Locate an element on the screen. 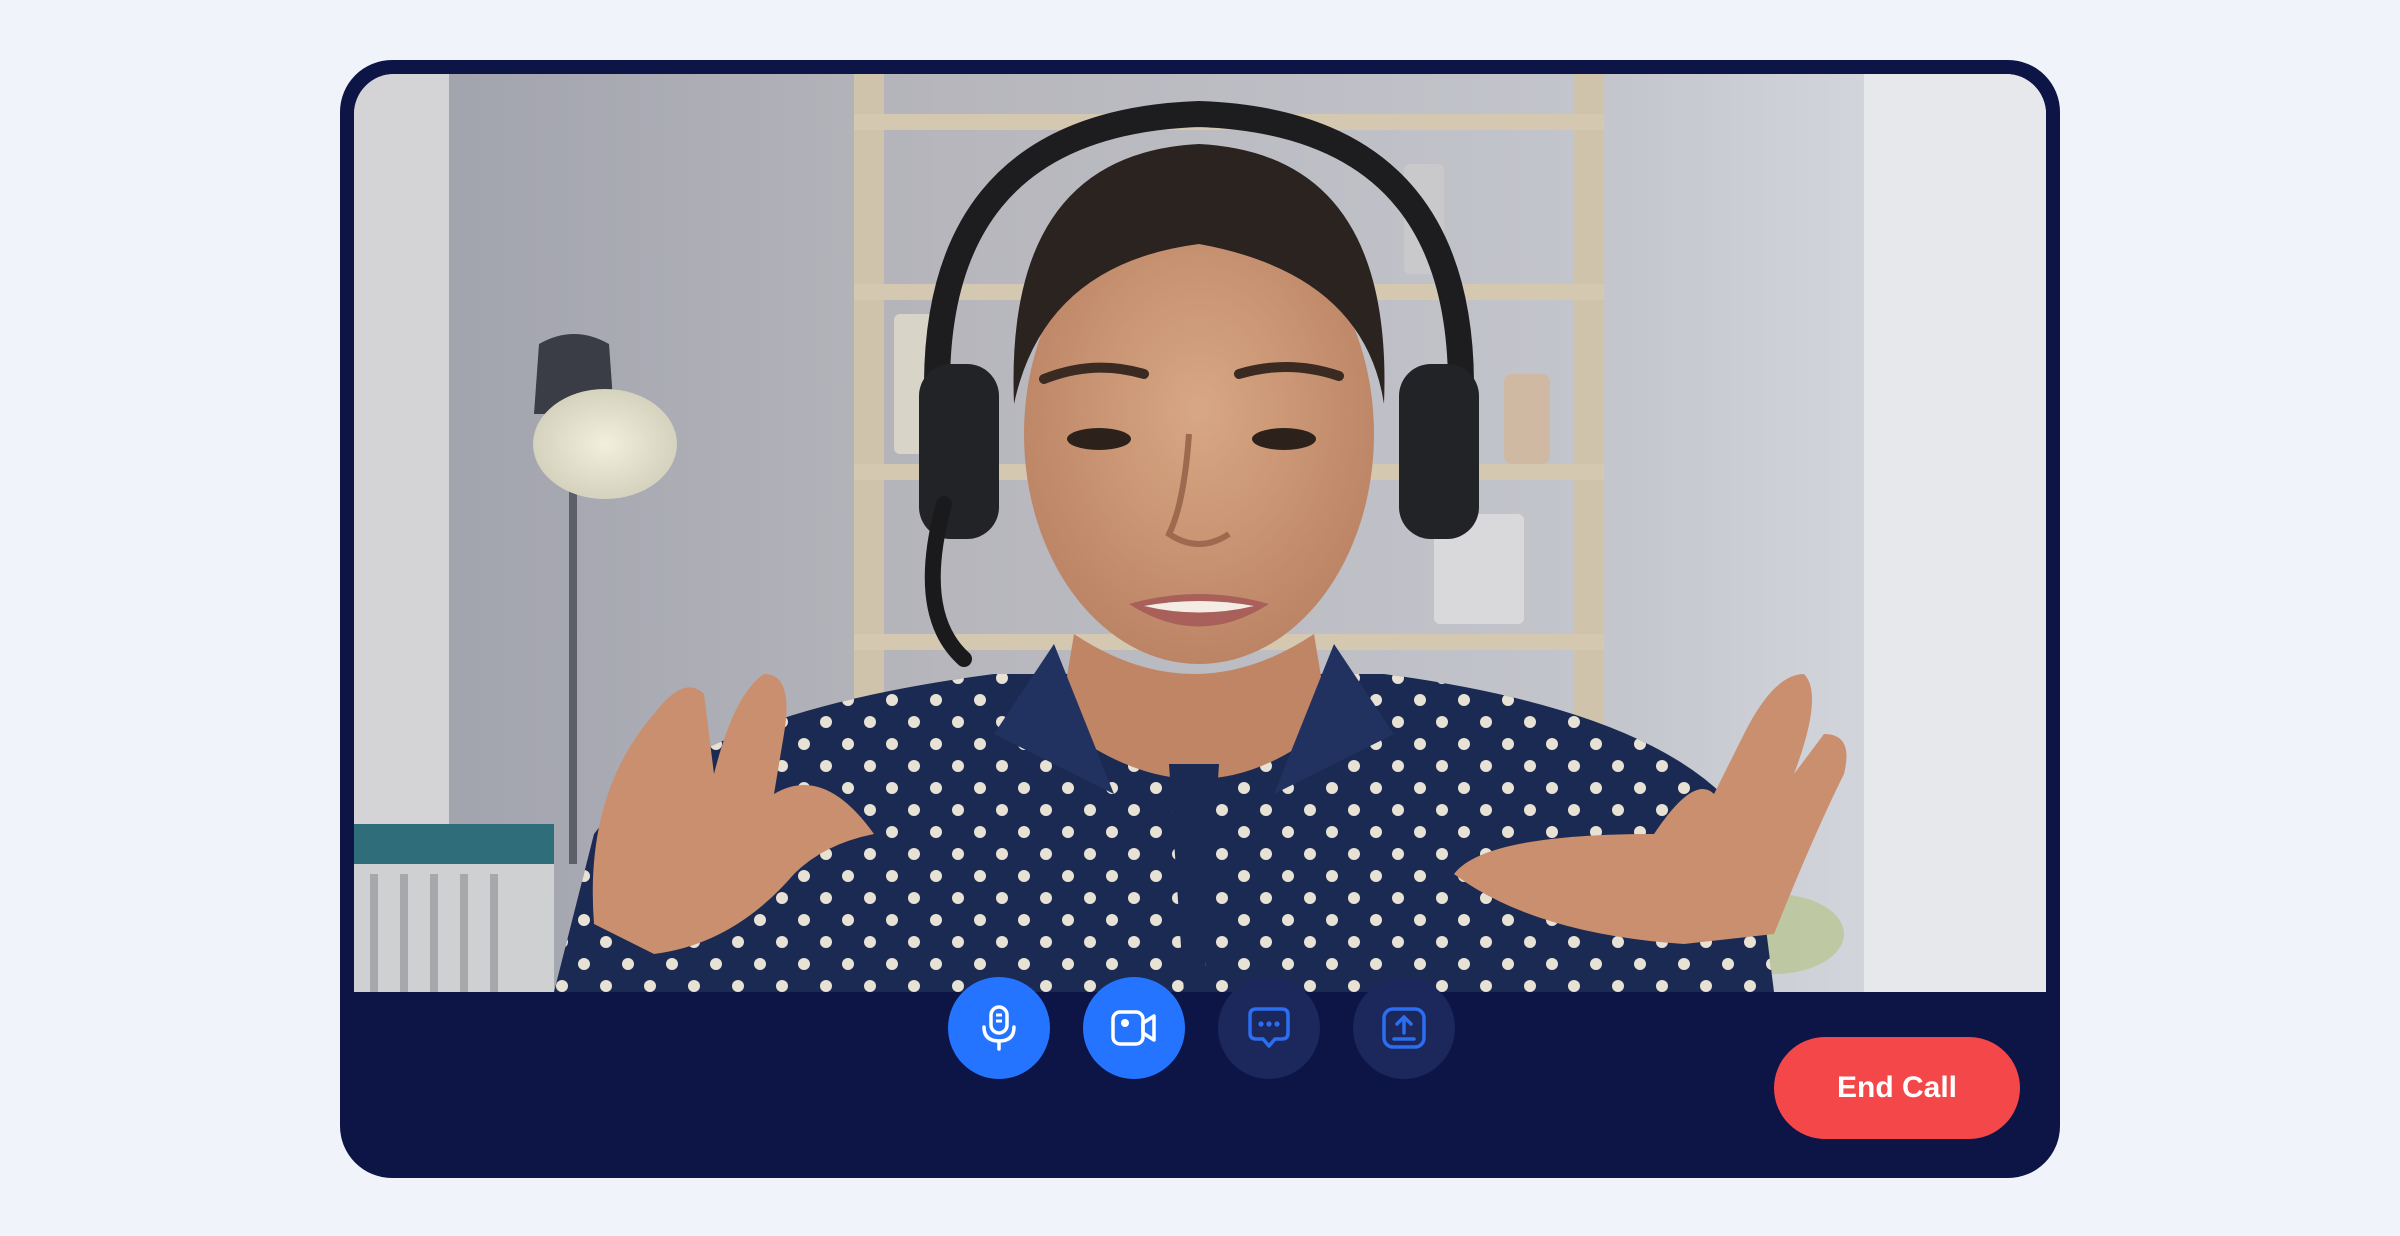 The height and width of the screenshot is (1236, 2400). share-screen-button is located at coordinates (1404, 1028).